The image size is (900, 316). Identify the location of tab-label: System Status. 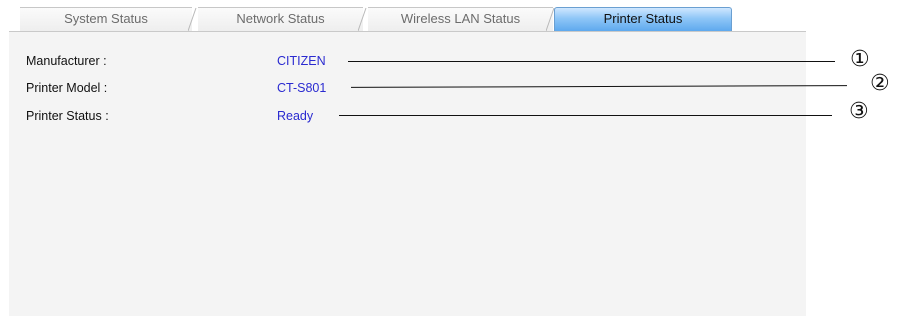
(106, 18).